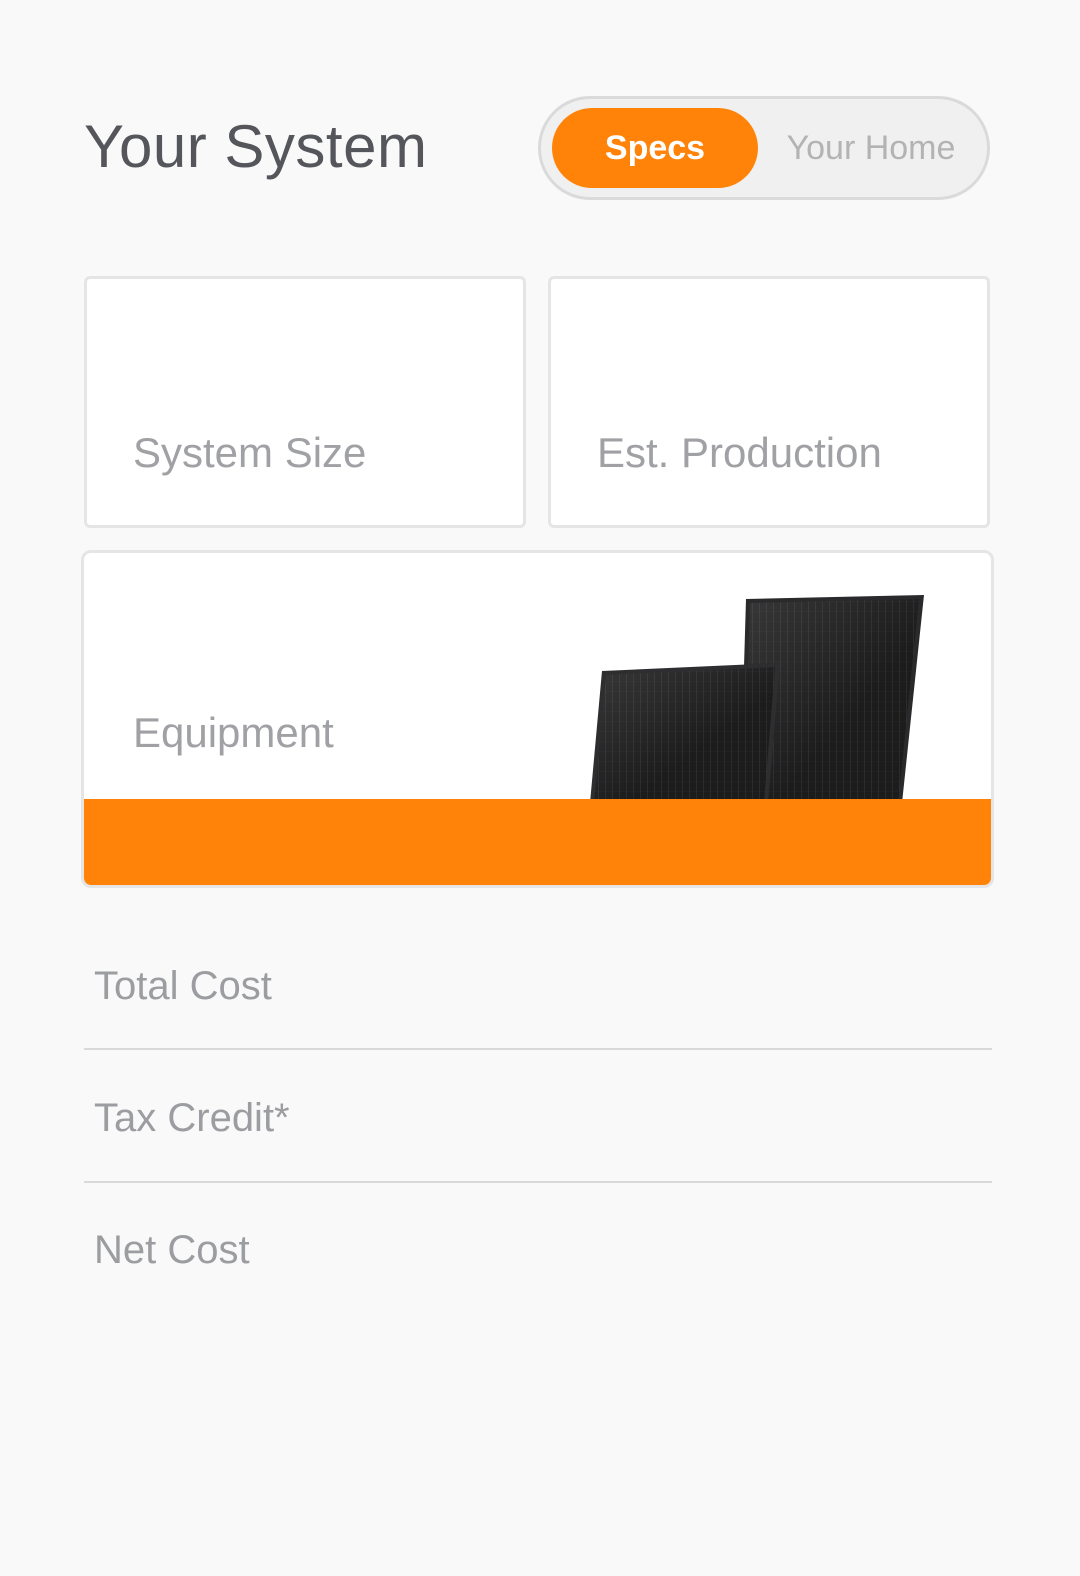 The height and width of the screenshot is (1576, 1080). What do you see at coordinates (685, 733) in the screenshot?
I see `solar-panel-front` at bounding box center [685, 733].